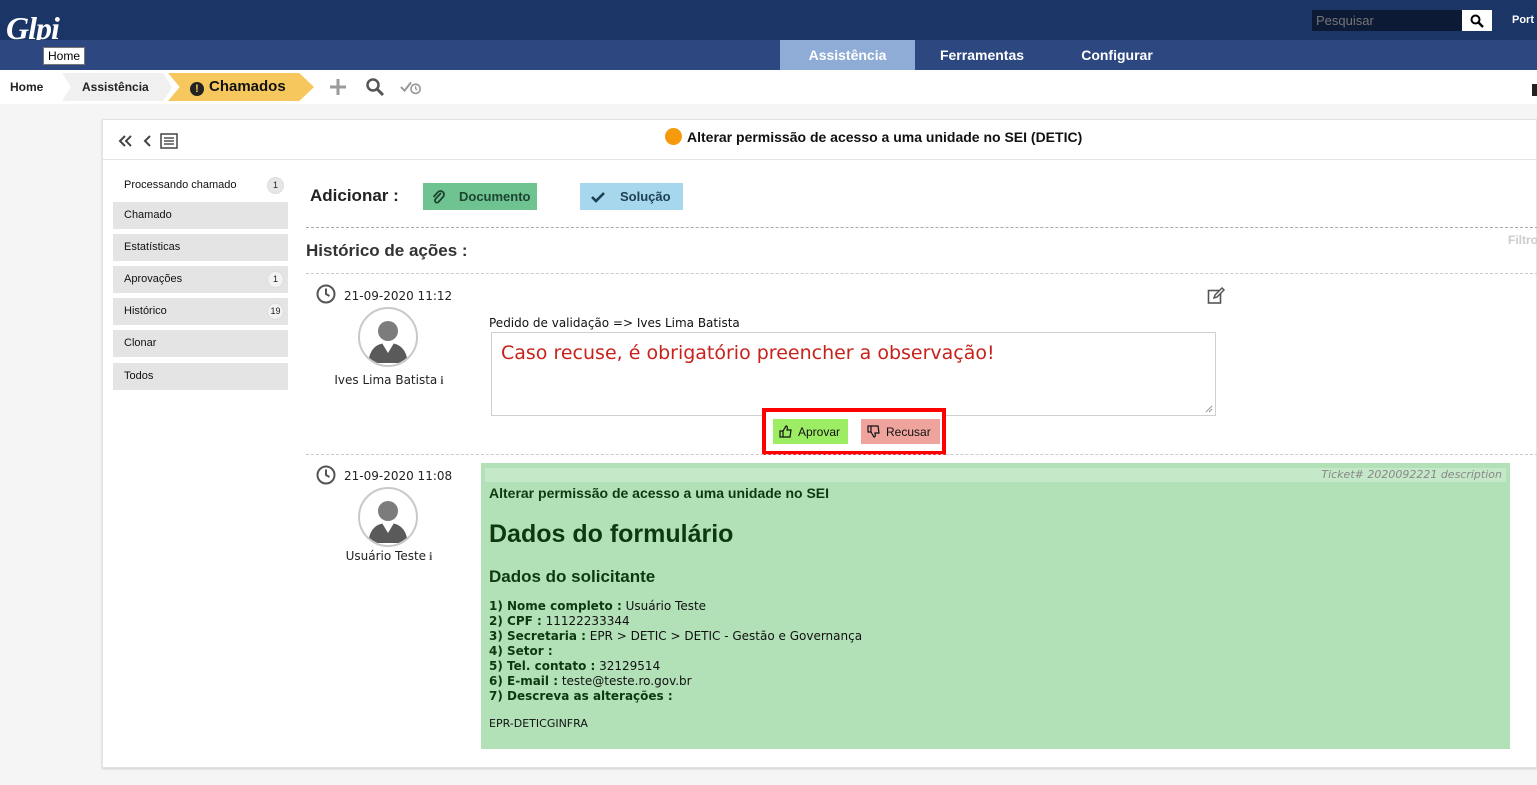 This screenshot has width=1537, height=785. Describe the element at coordinates (1209, 409) in the screenshot. I see `resize-handle-icon` at that location.